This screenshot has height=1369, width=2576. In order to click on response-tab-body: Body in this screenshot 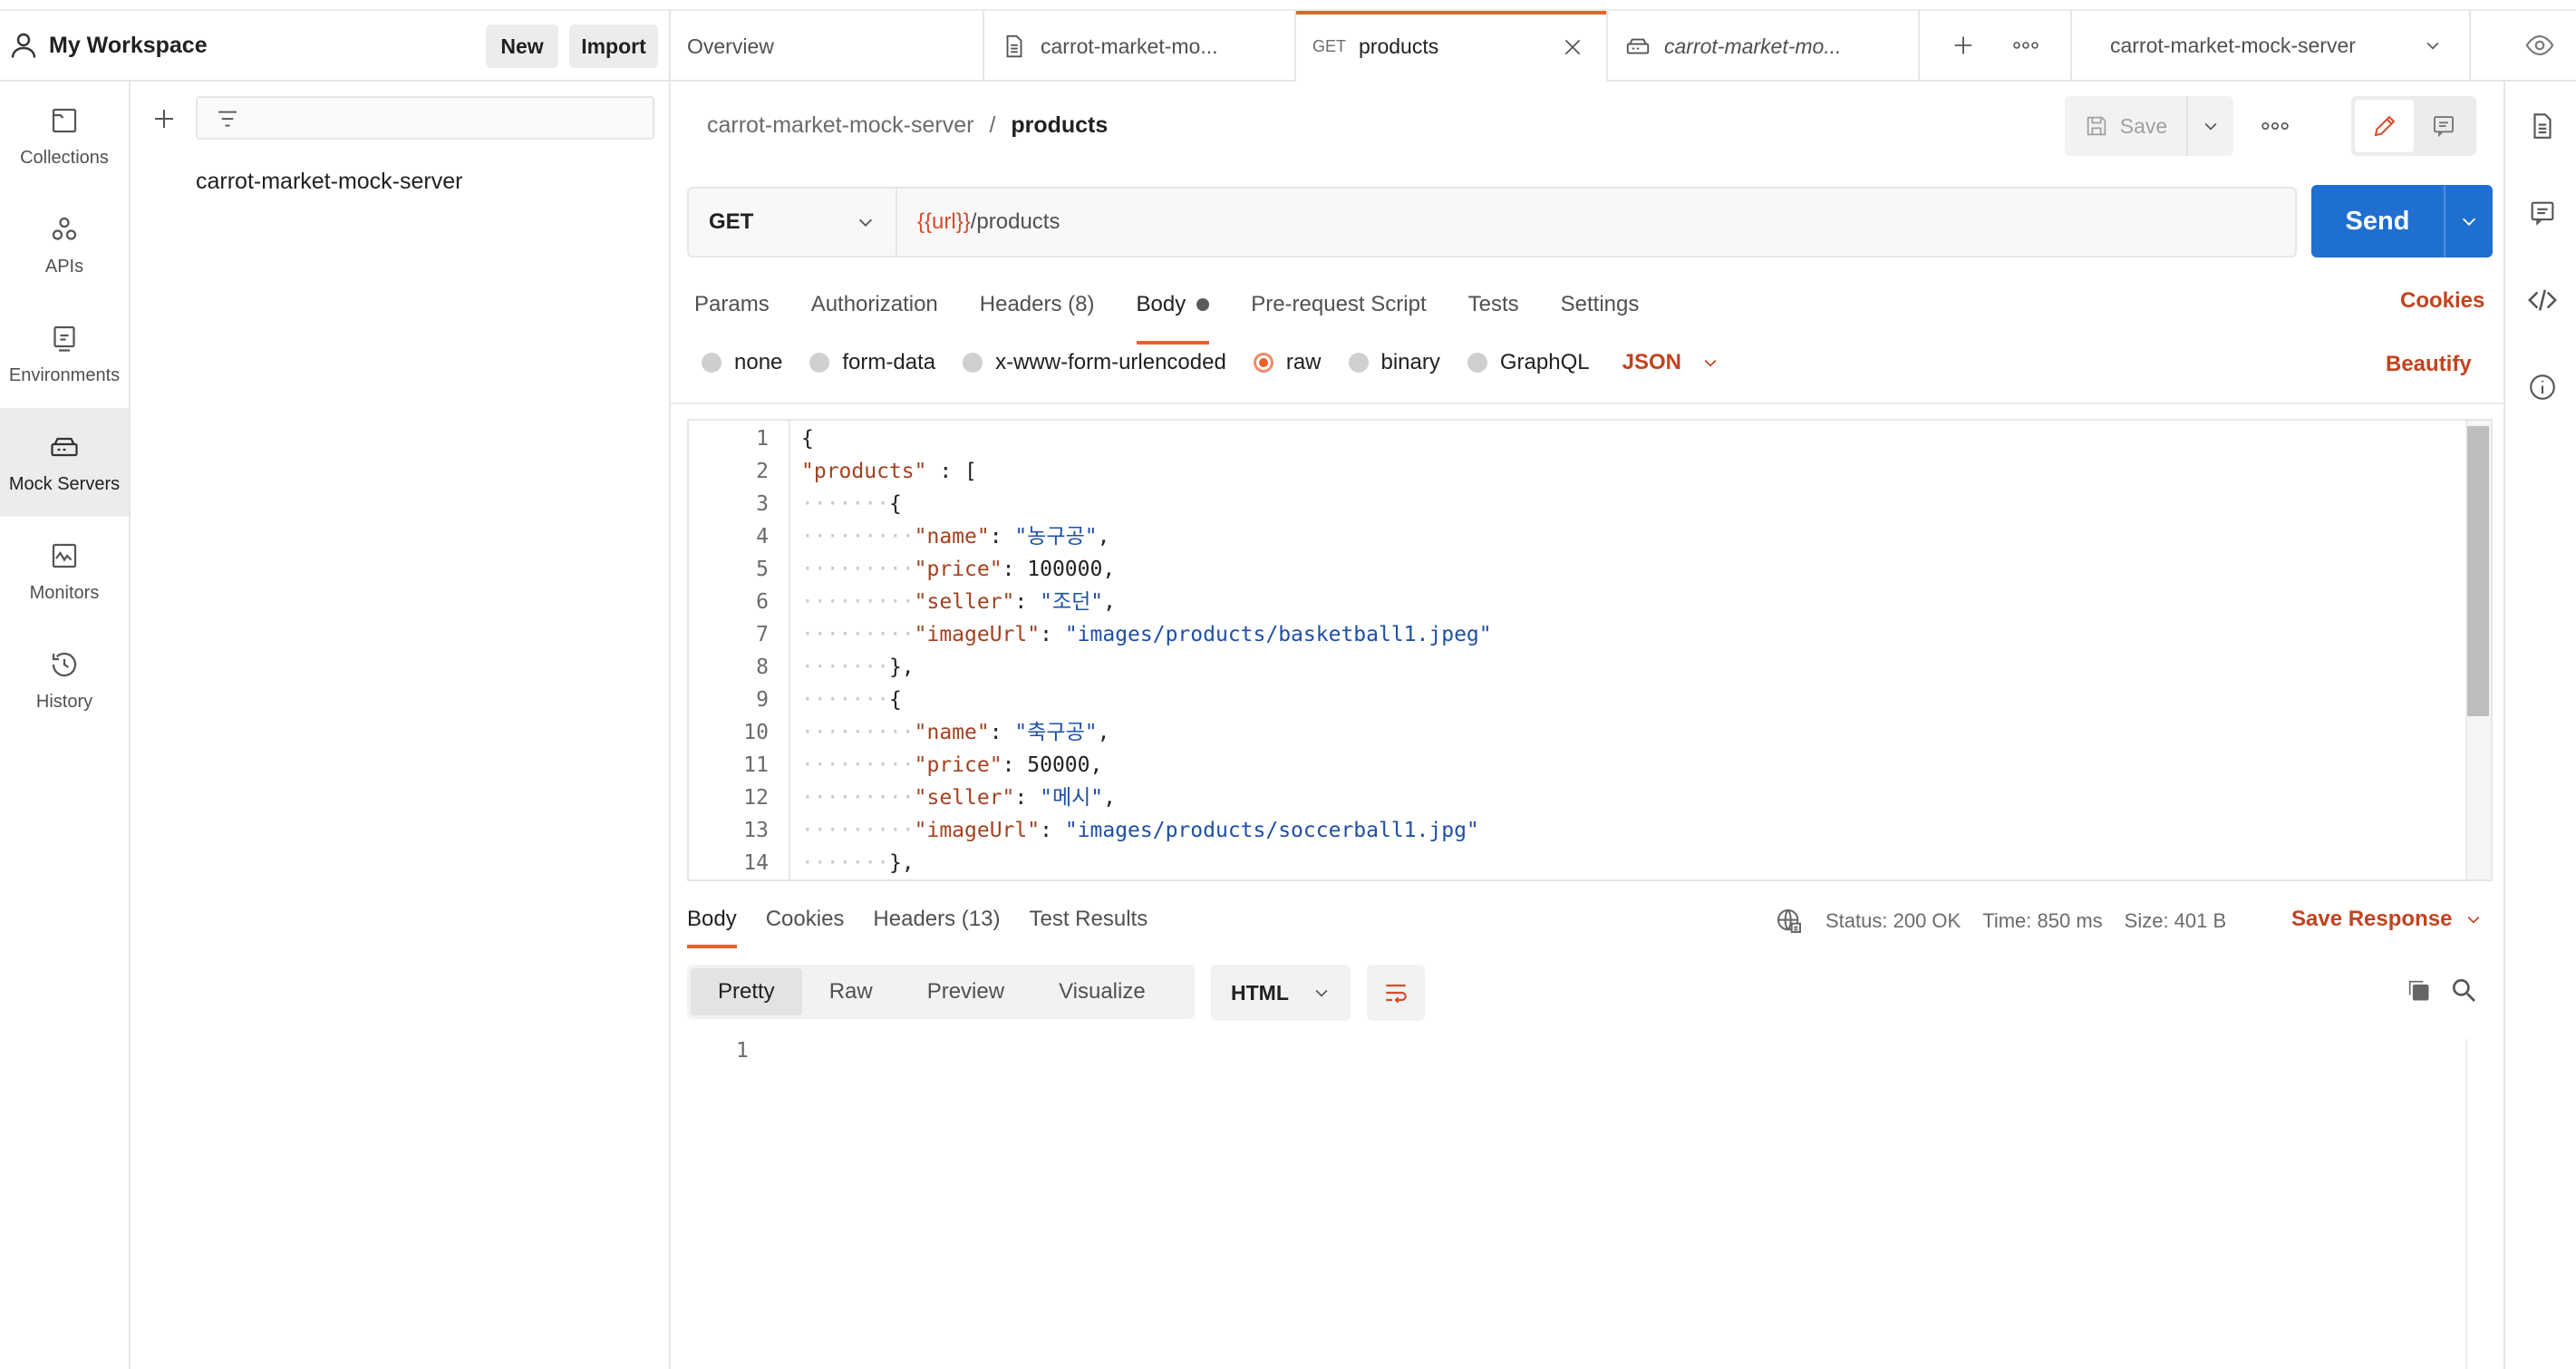, I will do `click(712, 927)`.